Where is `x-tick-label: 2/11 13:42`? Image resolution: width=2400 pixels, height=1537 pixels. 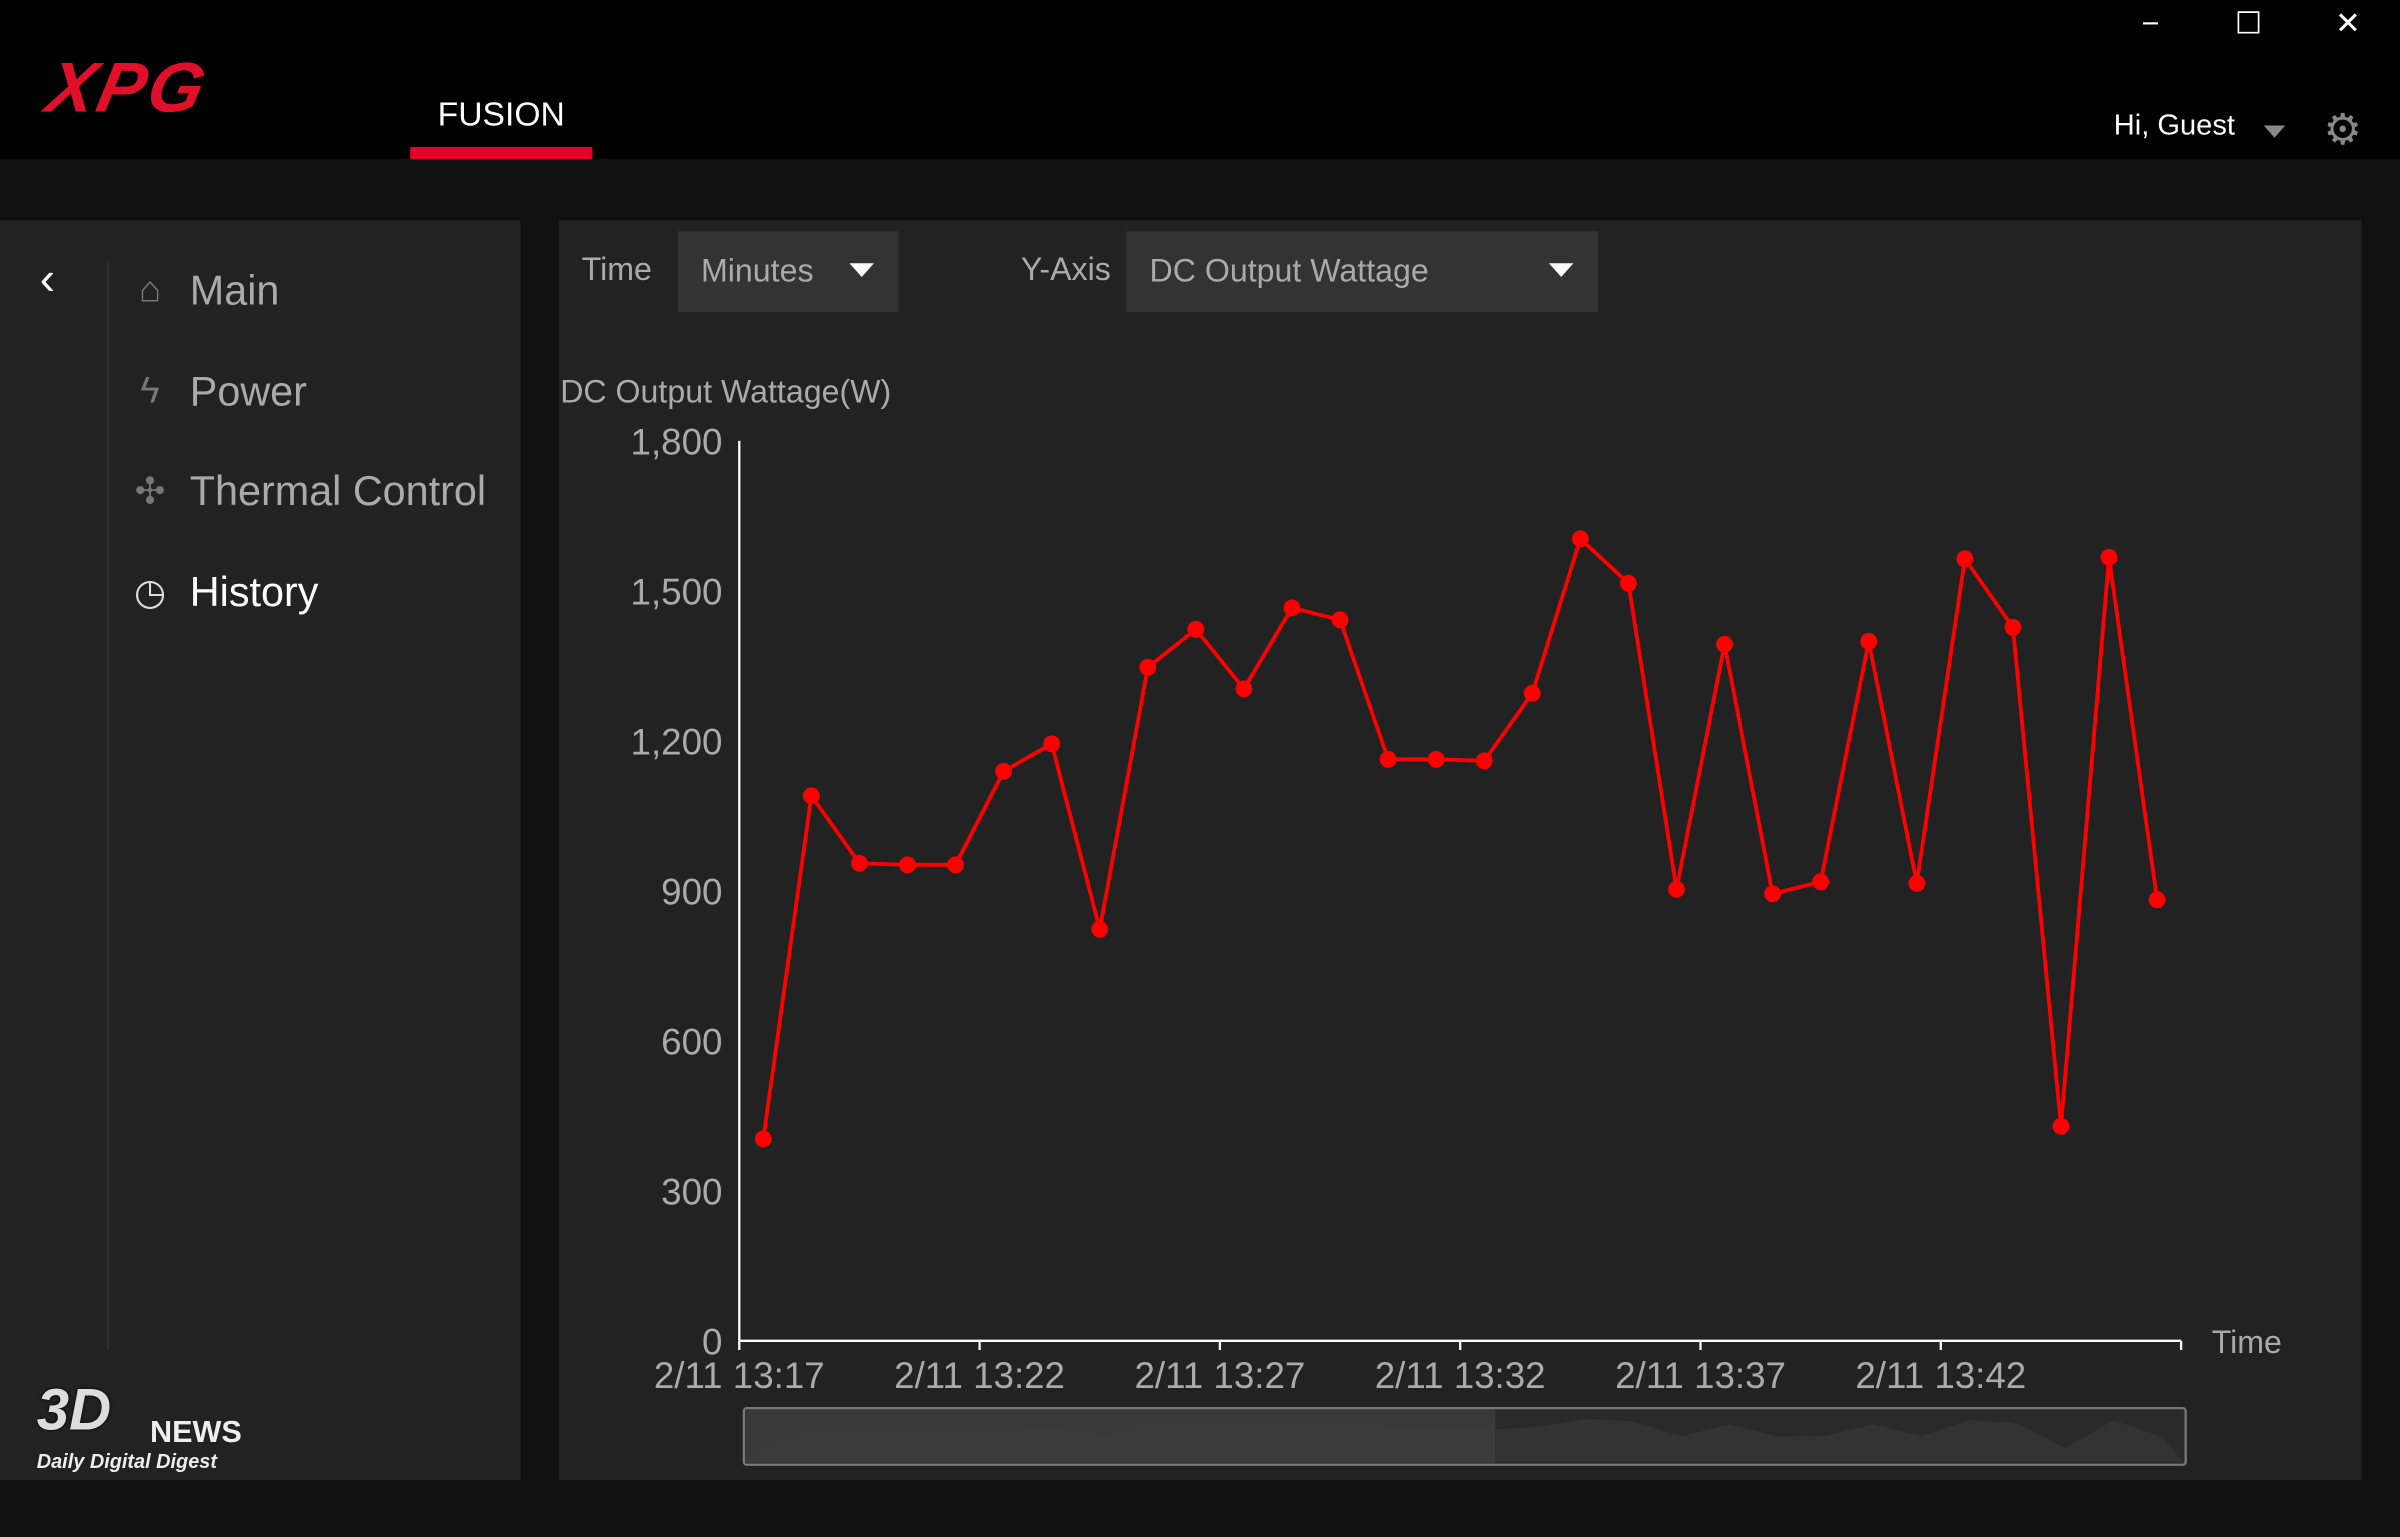
x-tick-label: 2/11 13:42 is located at coordinates (1940, 1375).